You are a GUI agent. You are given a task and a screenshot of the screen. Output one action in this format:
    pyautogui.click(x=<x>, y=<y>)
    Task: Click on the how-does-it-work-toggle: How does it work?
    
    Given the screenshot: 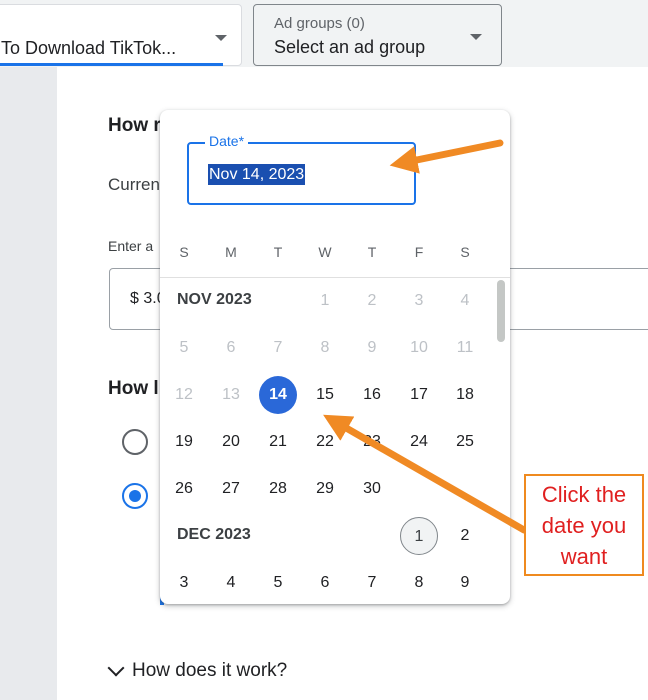 What is the action you would take?
    pyautogui.click(x=197, y=670)
    